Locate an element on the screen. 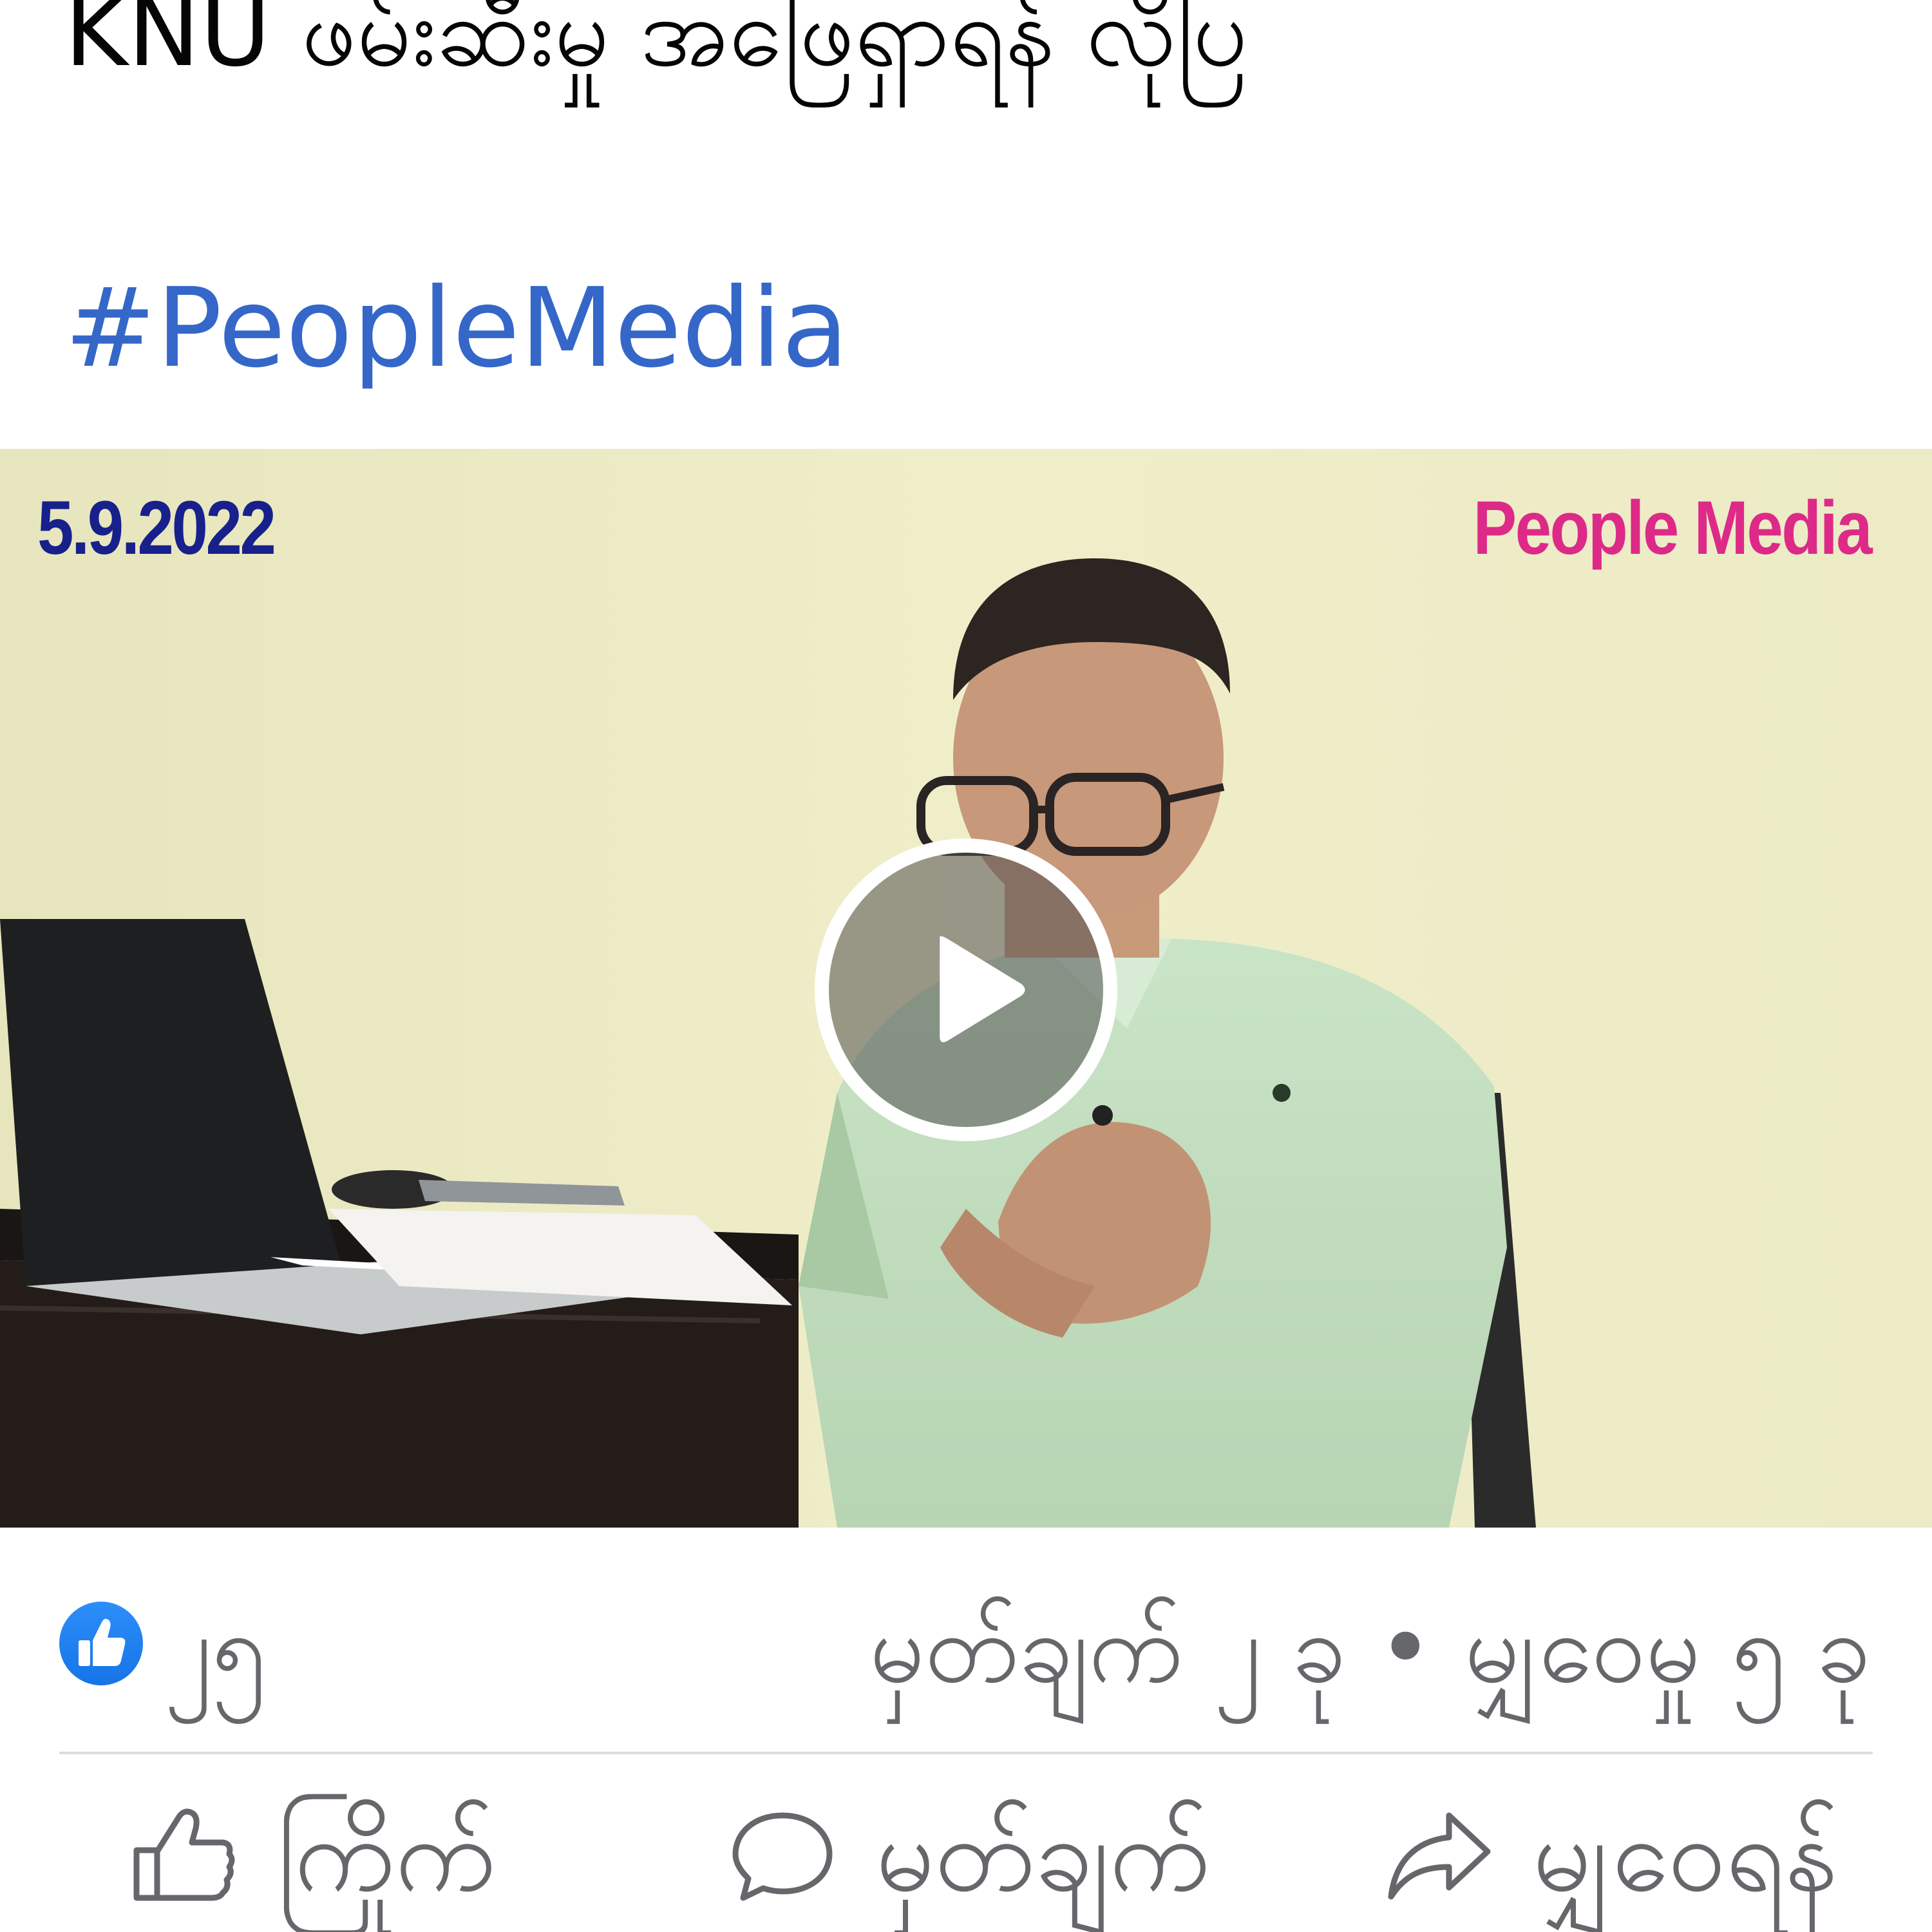  share-button-label: မျှဝေရန် is located at coordinates (1686, 1855).